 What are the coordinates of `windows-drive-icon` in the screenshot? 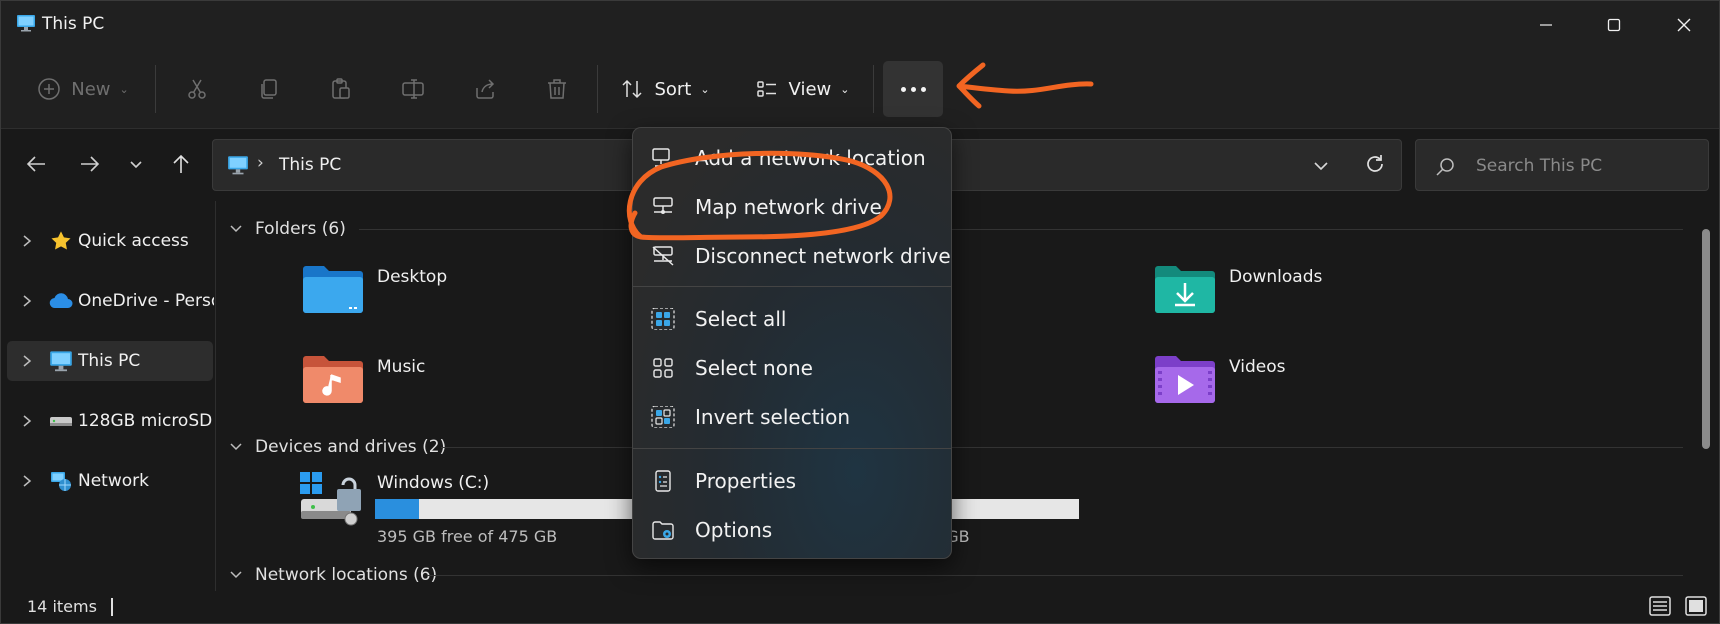 It's located at (330, 499).